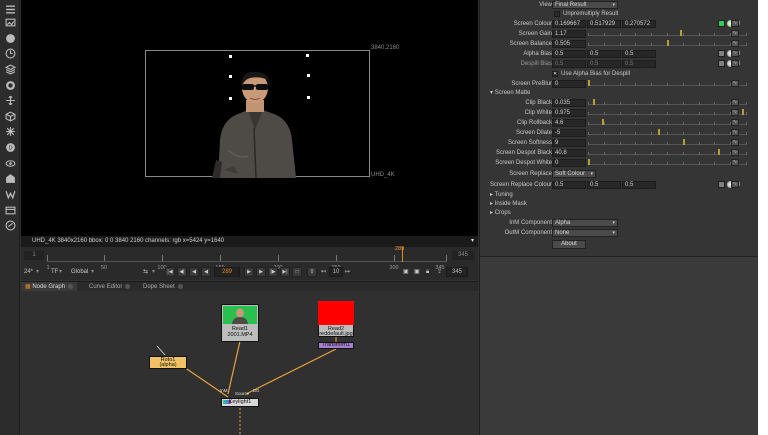 This screenshot has width=768, height=435. Describe the element at coordinates (569, 84) in the screenshot. I see `screen-preblur-field: 0` at that location.